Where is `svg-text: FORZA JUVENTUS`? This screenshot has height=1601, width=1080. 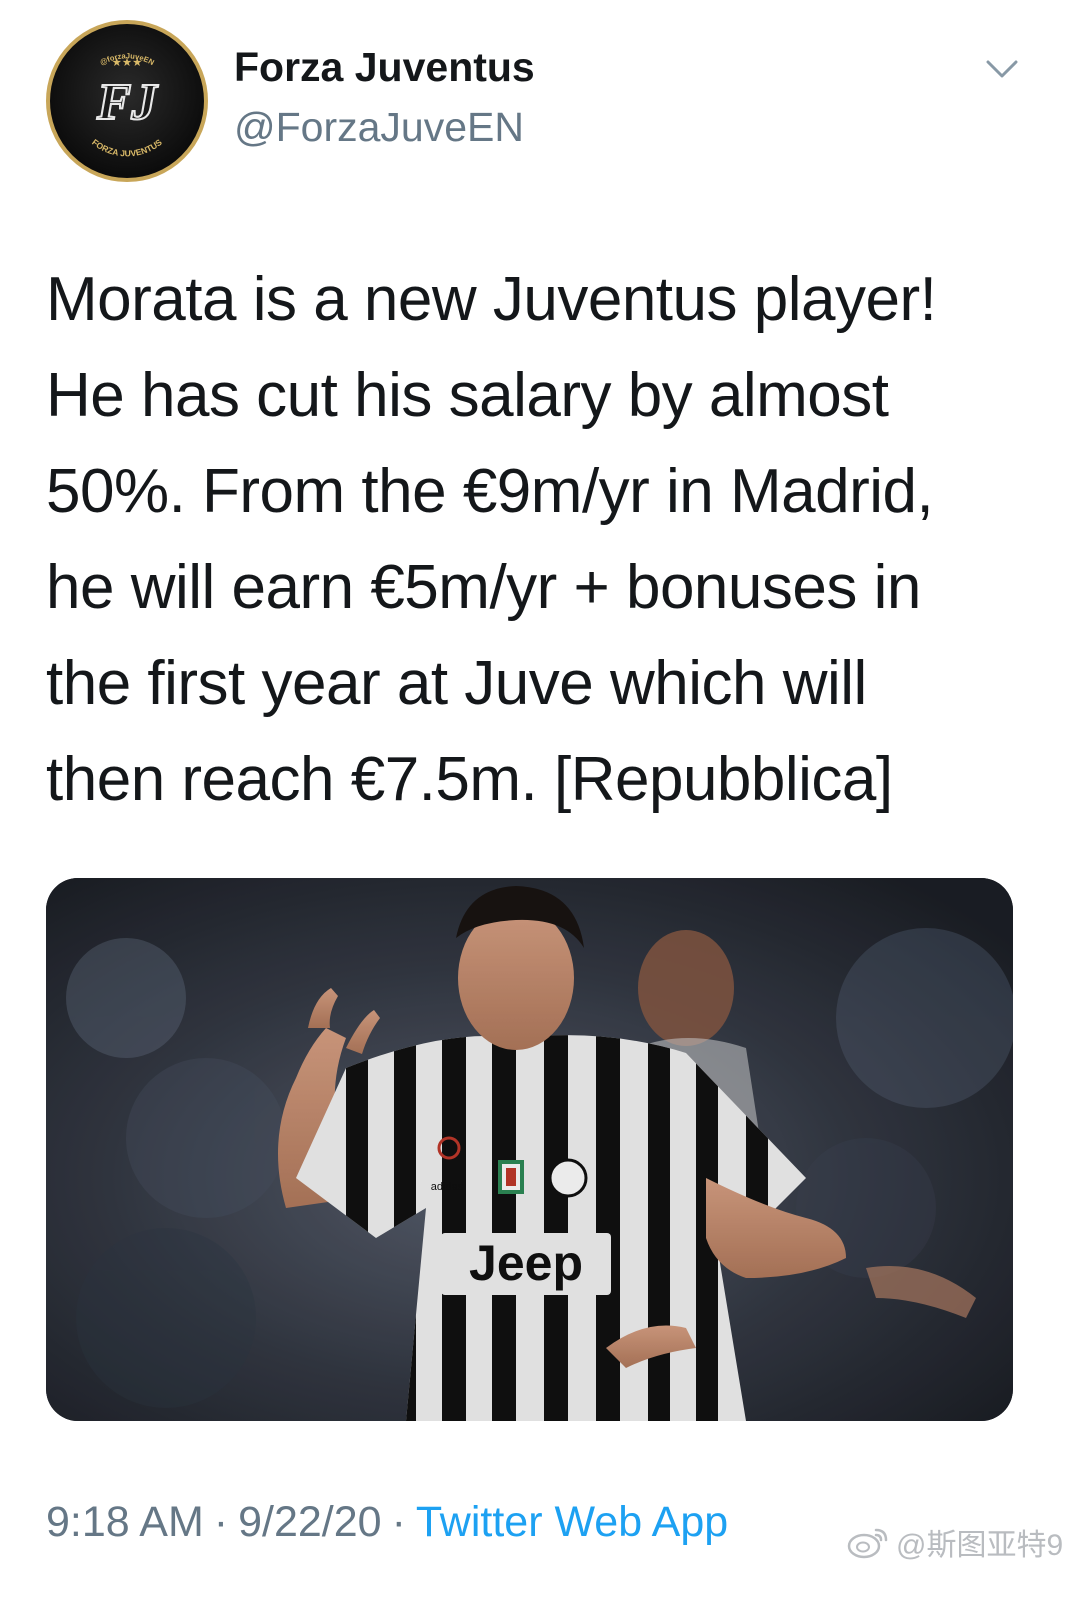
svg-text: FORZA JUVENTUS is located at coordinates (127, 148).